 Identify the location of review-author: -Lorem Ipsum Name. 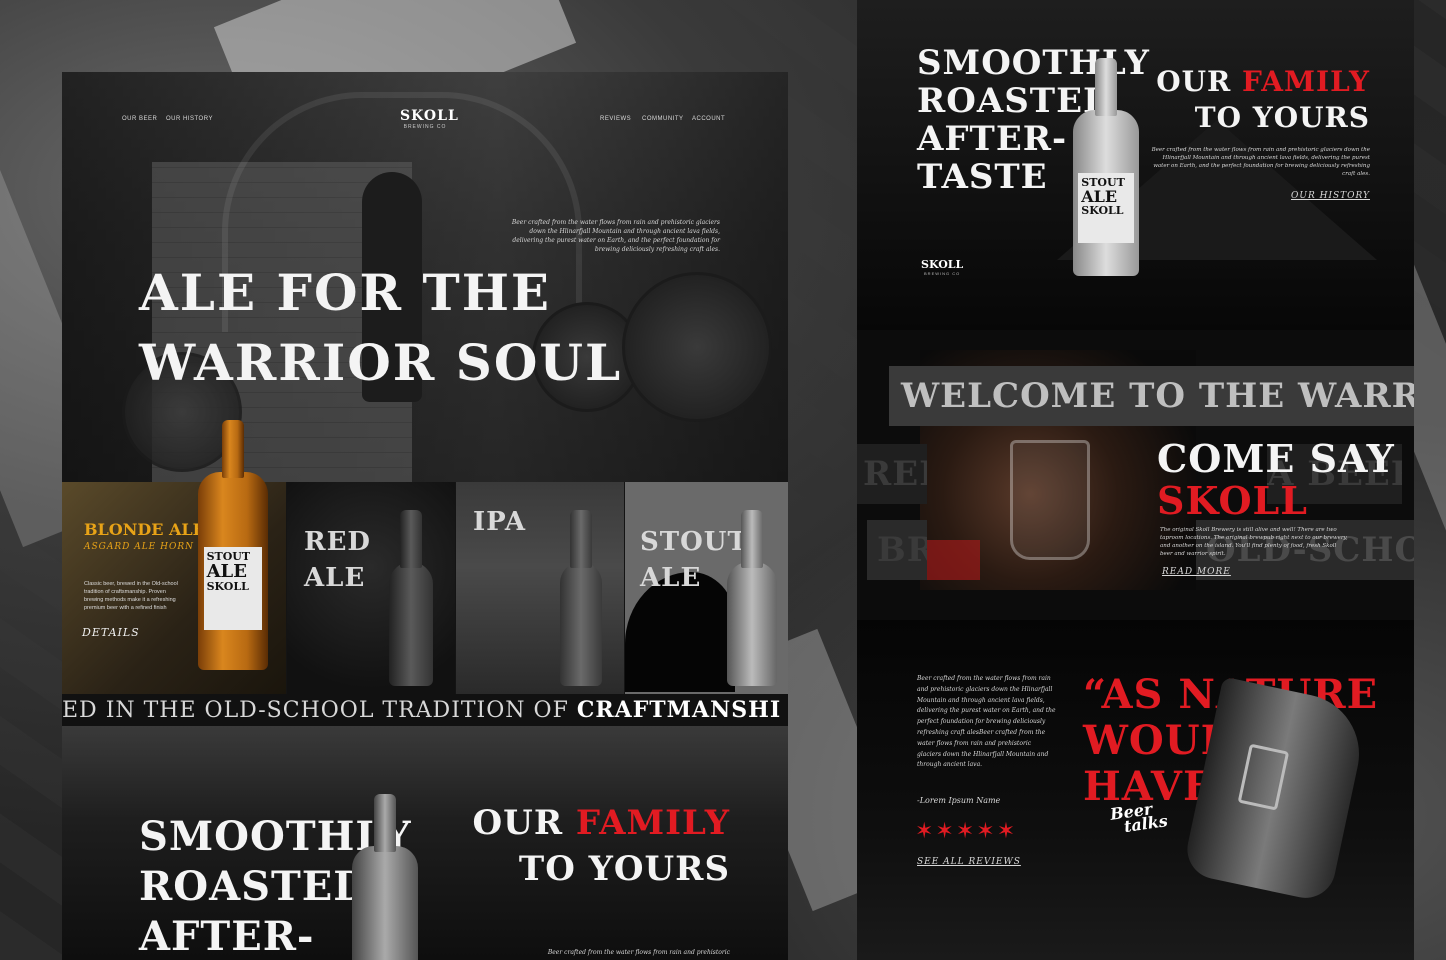
(959, 800).